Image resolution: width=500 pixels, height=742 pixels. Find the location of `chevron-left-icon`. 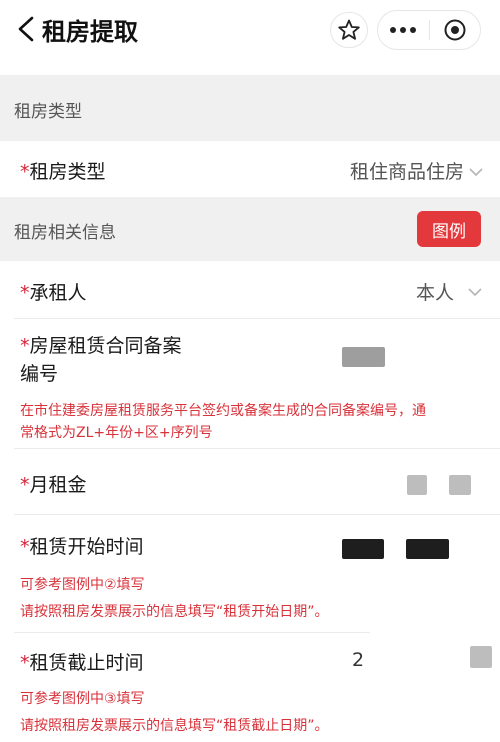

chevron-left-icon is located at coordinates (26, 29).